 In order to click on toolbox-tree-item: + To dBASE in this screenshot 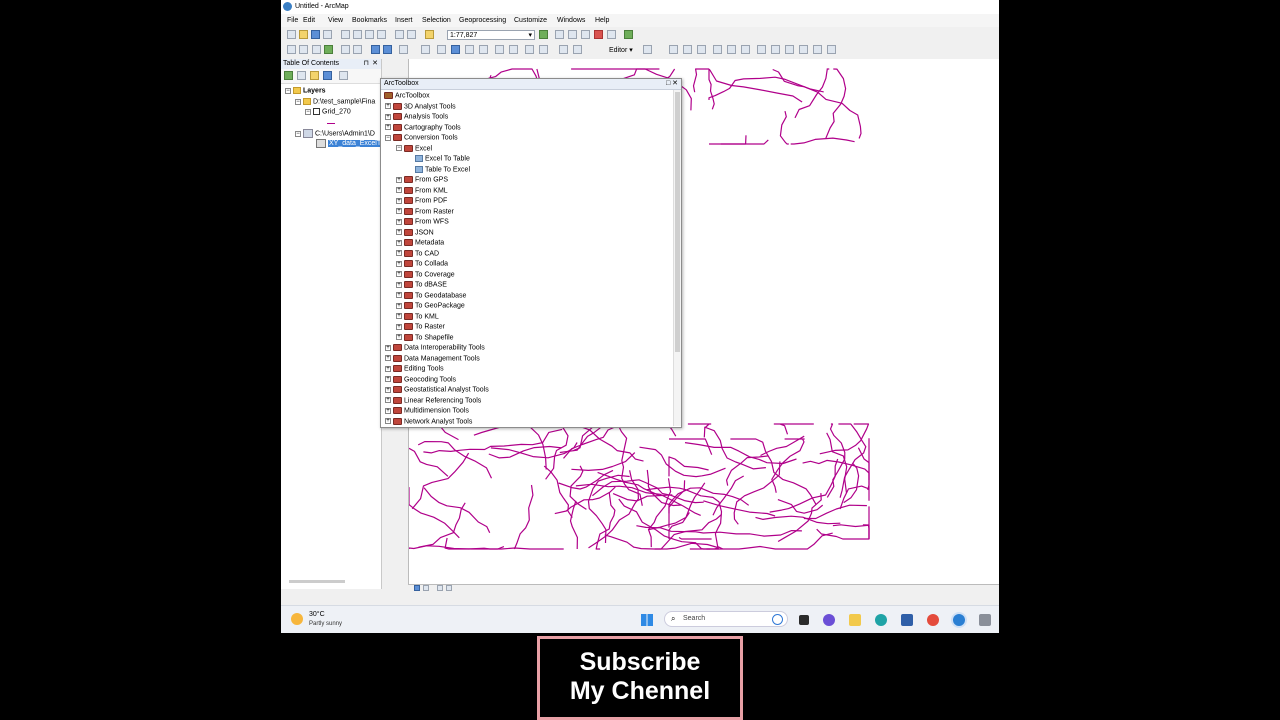, I will do `click(421, 284)`.